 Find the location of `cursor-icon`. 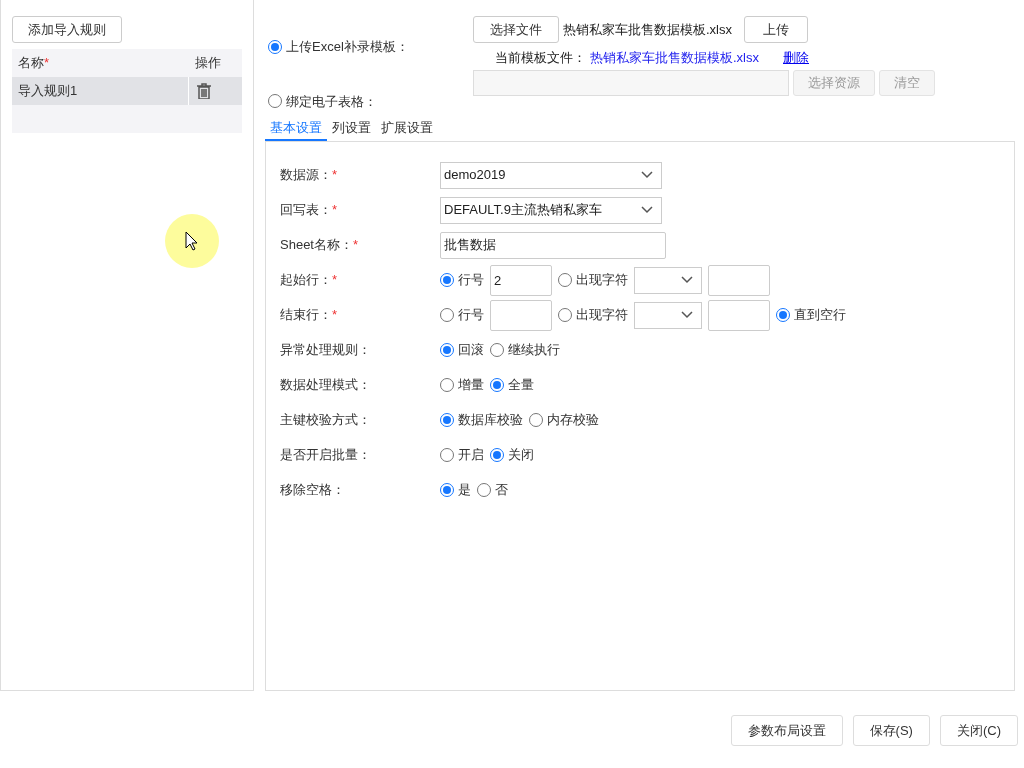

cursor-icon is located at coordinates (192, 241).